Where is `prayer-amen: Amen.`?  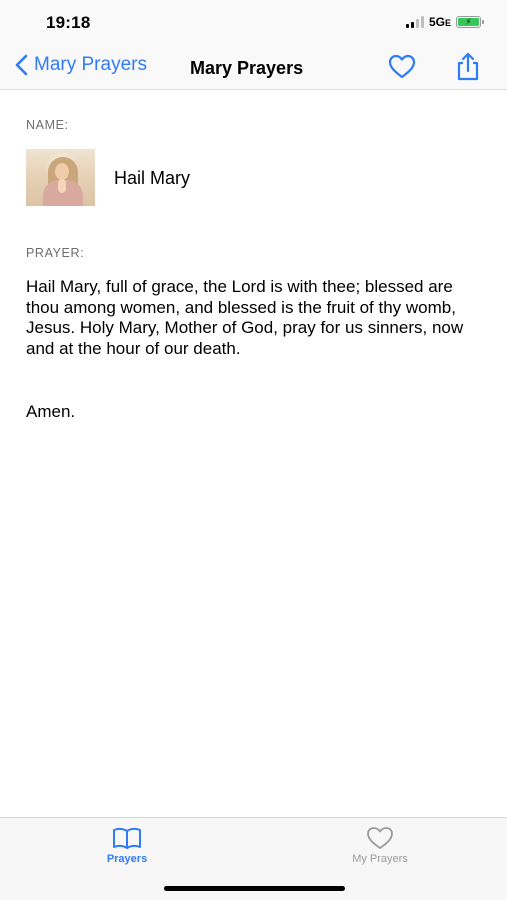 prayer-amen: Amen. is located at coordinates (51, 411).